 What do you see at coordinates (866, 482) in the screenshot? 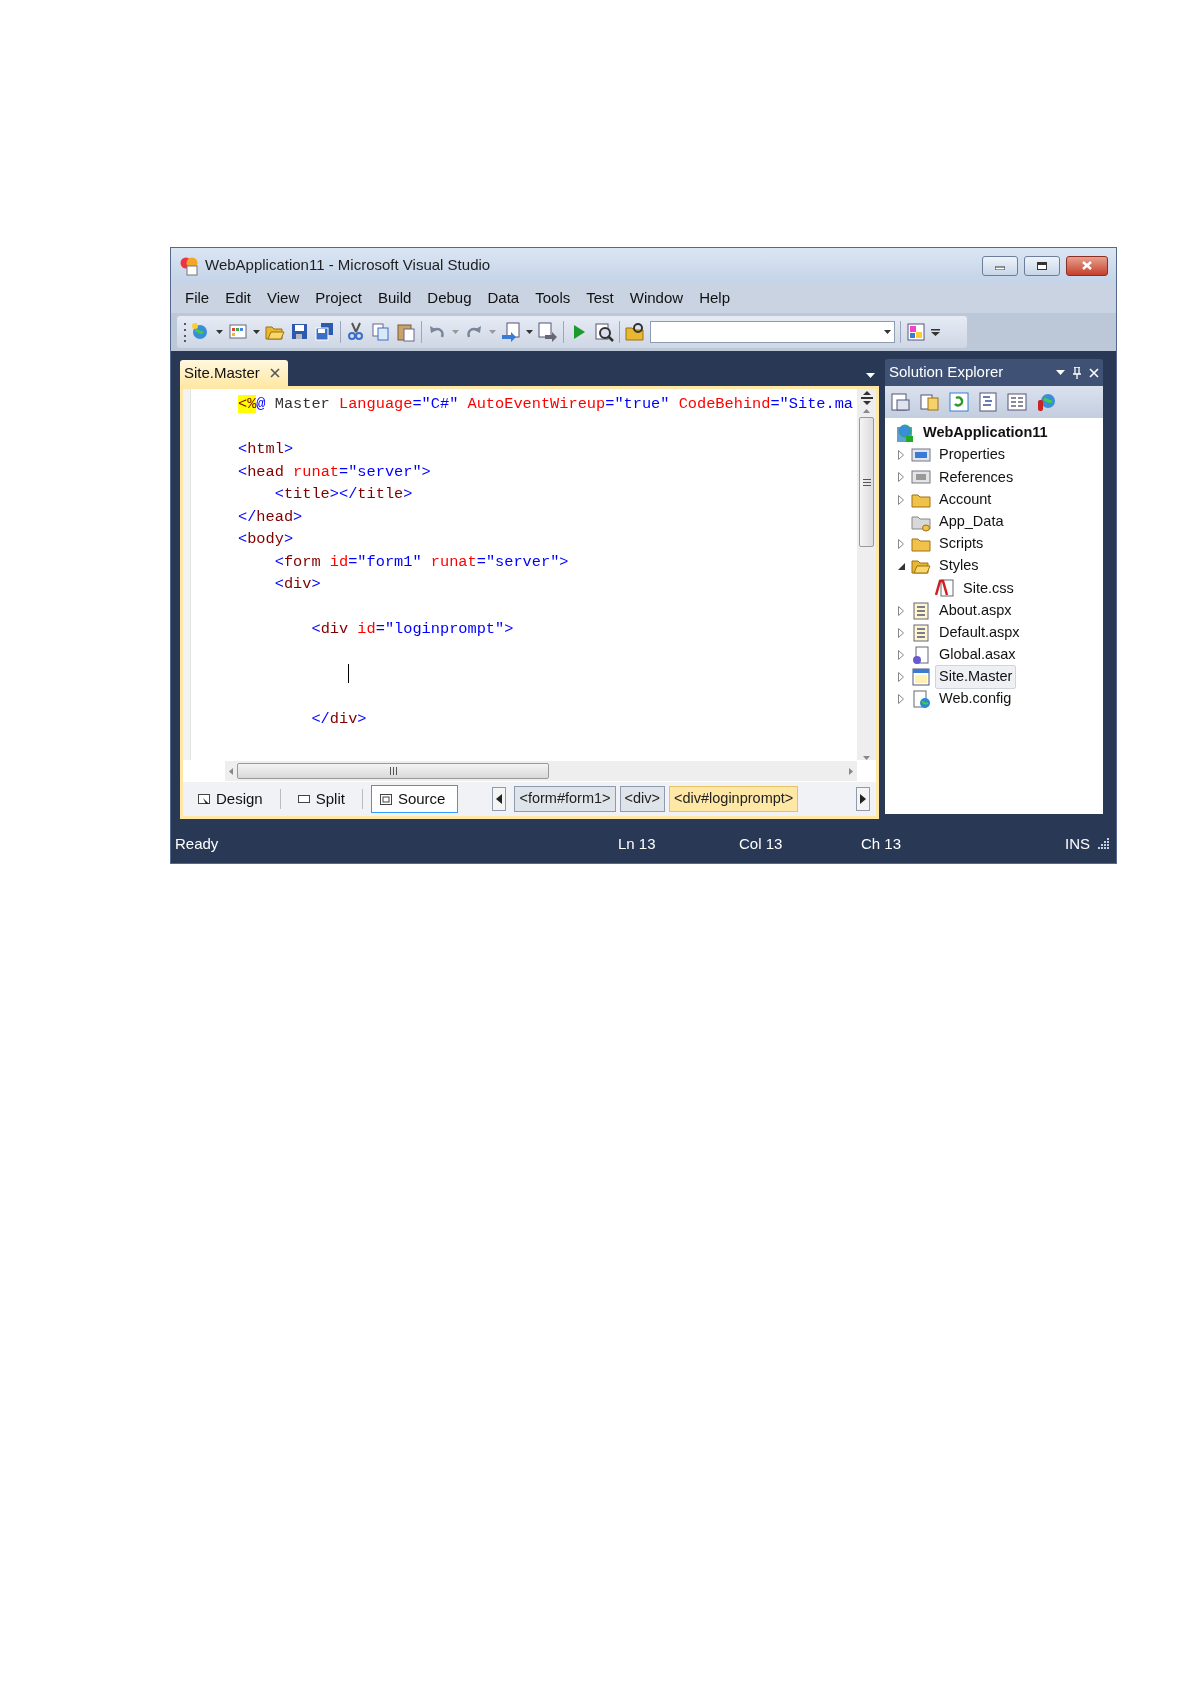
I see `grip-icon` at bounding box center [866, 482].